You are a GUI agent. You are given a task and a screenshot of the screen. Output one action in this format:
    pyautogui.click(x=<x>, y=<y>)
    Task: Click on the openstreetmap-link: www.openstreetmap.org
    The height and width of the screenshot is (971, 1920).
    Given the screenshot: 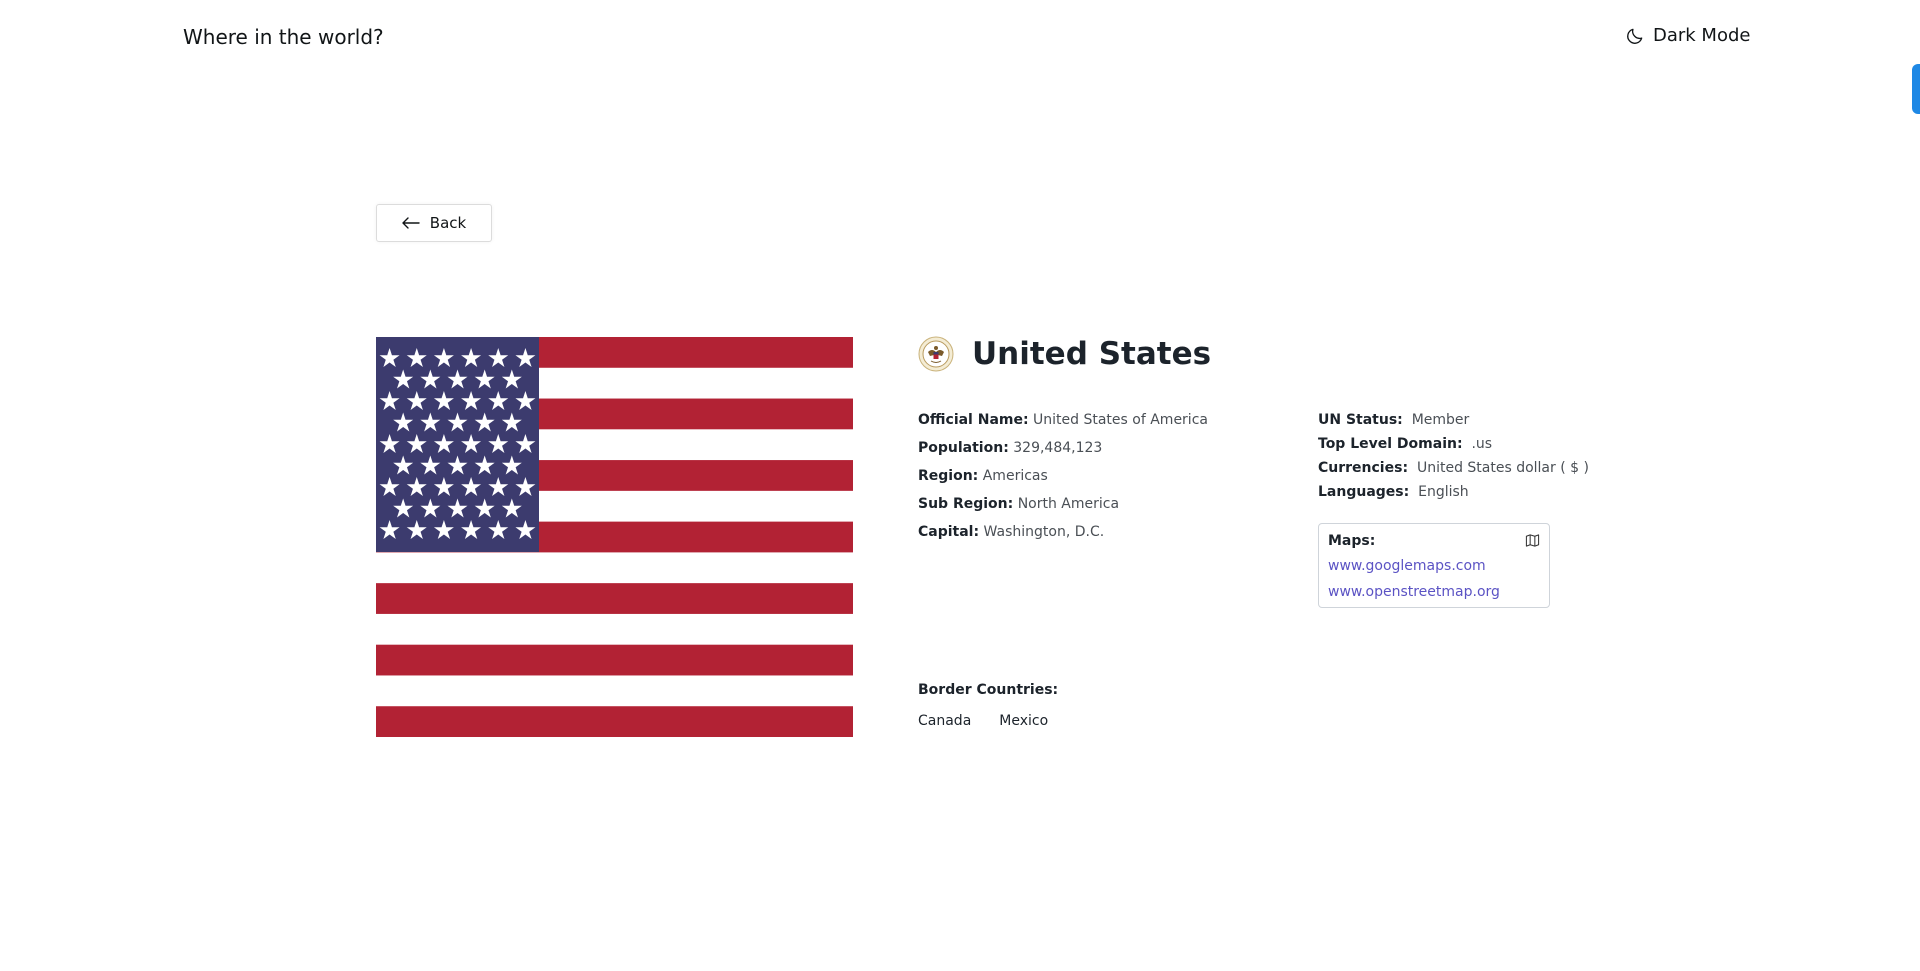 What is the action you would take?
    pyautogui.click(x=1434, y=592)
    